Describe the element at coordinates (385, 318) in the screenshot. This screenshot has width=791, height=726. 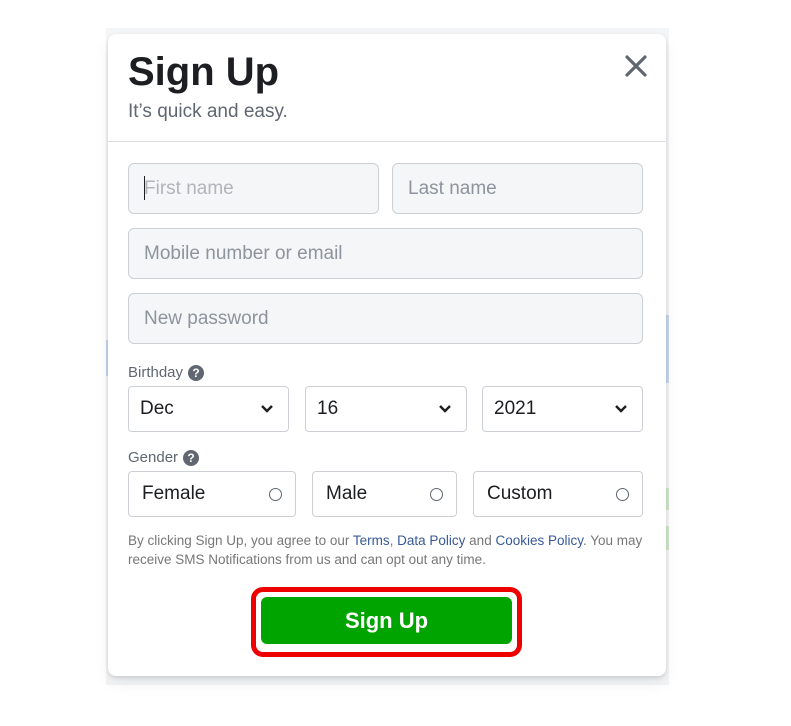
I see `new-password-input` at that location.